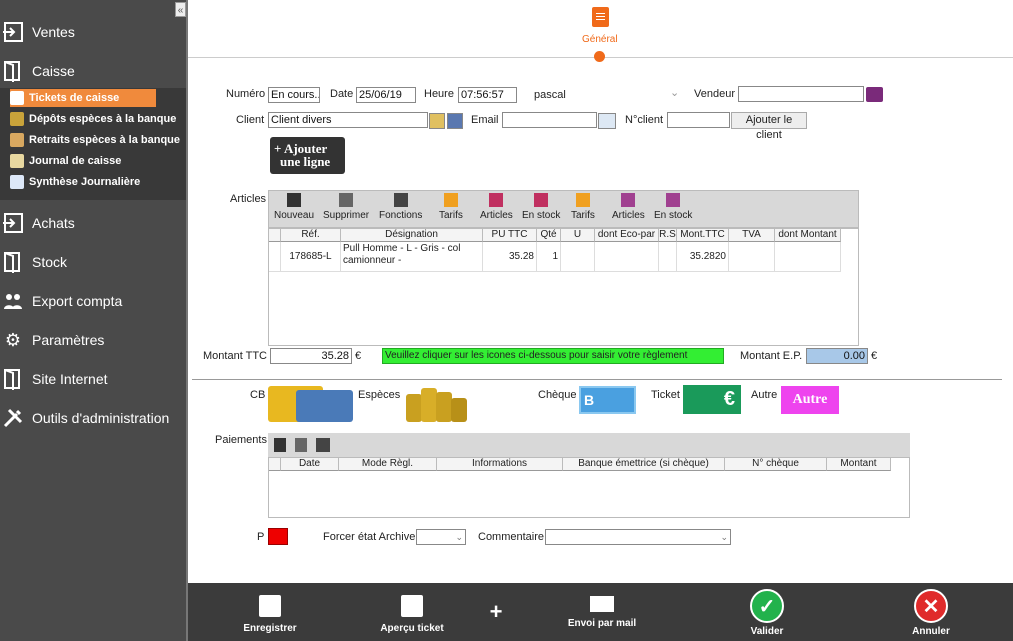 Image resolution: width=1013 pixels, height=641 pixels. Describe the element at coordinates (668, 257) in the screenshot. I see `cell-rs` at that location.